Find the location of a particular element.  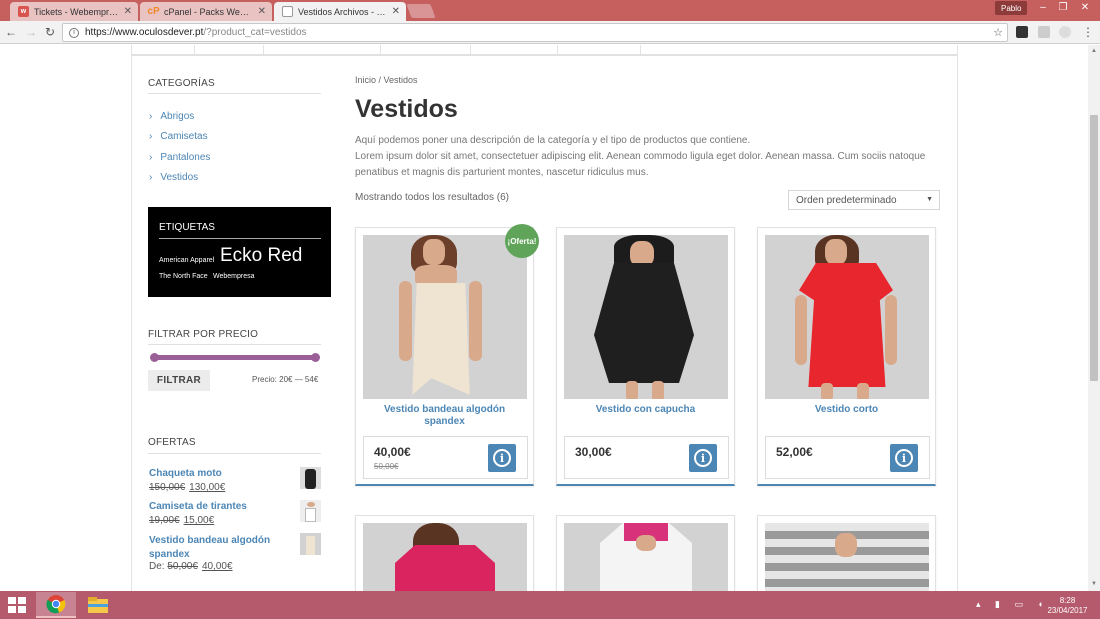

product-name: Vestido corto is located at coordinates (846, 410).